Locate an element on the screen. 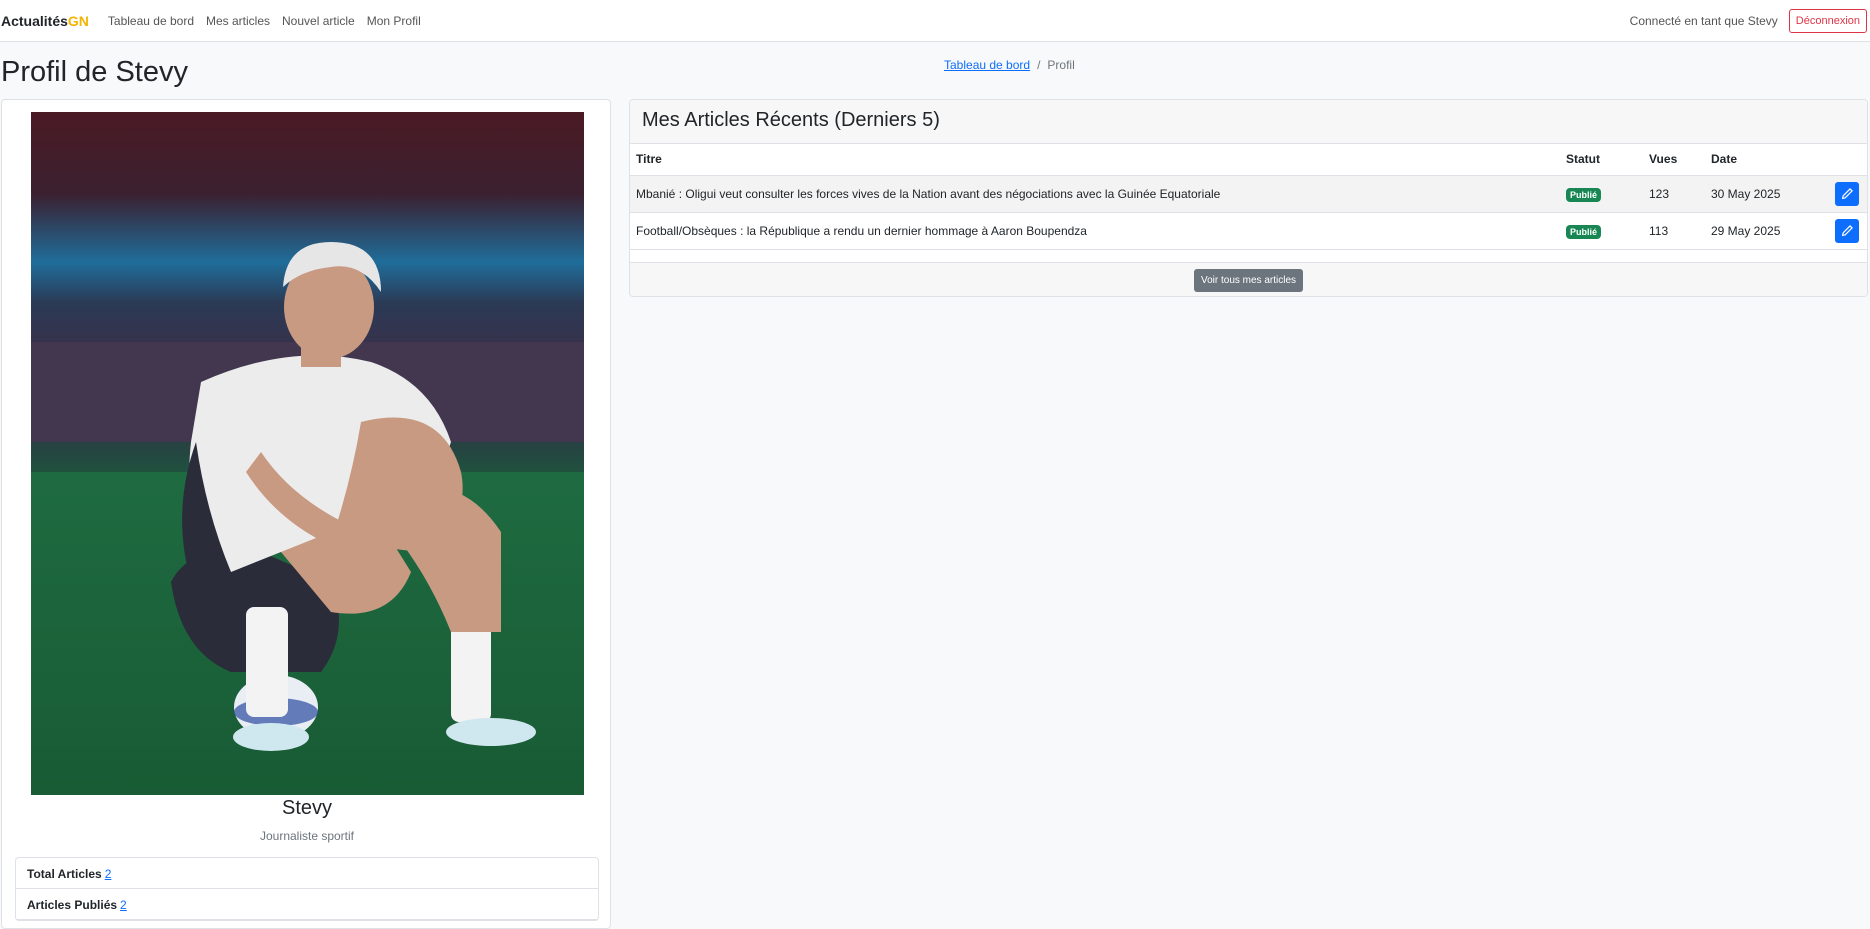 This screenshot has height=929, width=1870. stat-published-articles: Articles Publiés 2 is located at coordinates (307, 904).